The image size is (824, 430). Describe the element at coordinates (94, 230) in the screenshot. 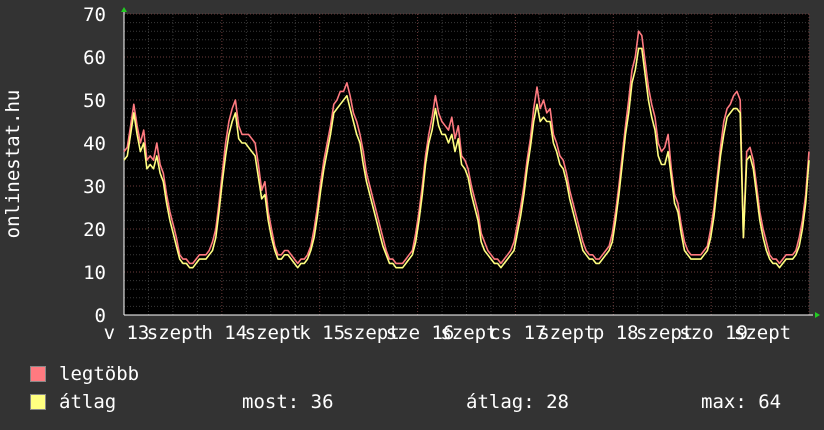

I see `y-tick-label: 20` at that location.